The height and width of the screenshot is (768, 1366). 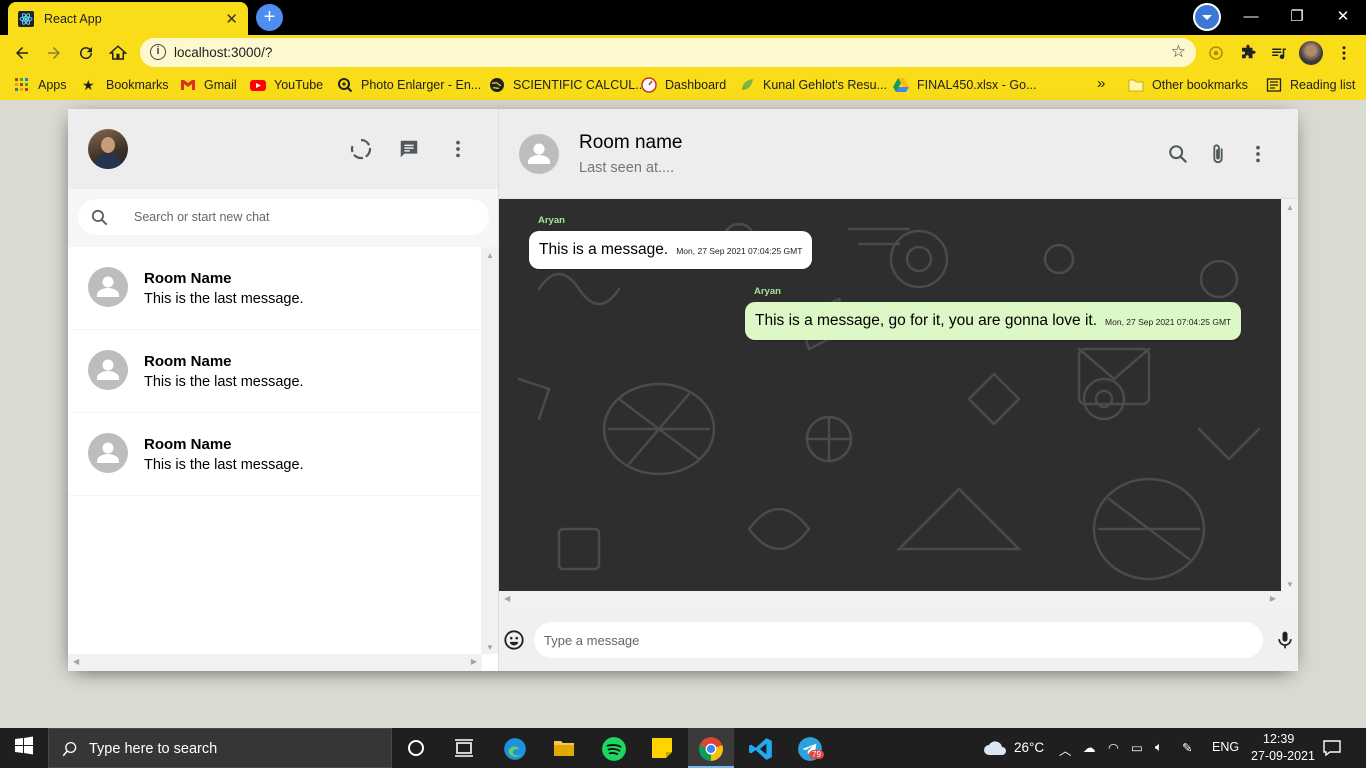 What do you see at coordinates (22, 53) in the screenshot?
I see `back-icon` at bounding box center [22, 53].